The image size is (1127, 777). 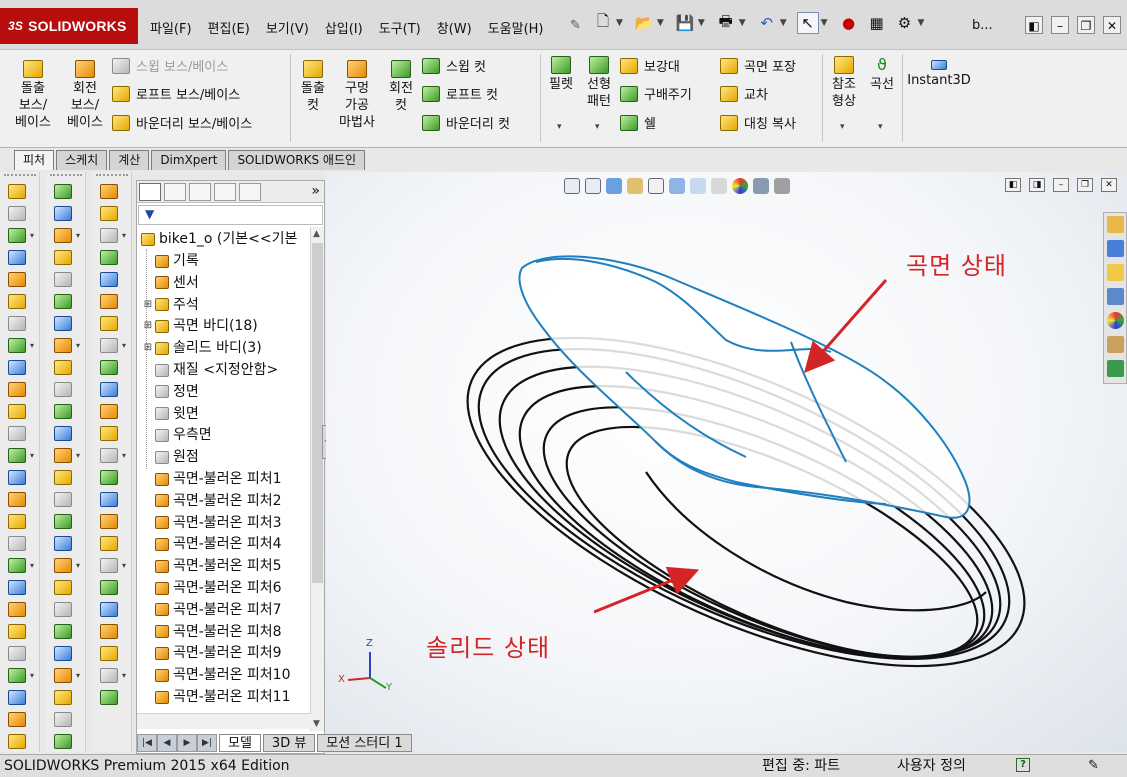 What do you see at coordinates (212, 479) in the screenshot?
I see `tree-item: 곡면-불러온 피처1` at bounding box center [212, 479].